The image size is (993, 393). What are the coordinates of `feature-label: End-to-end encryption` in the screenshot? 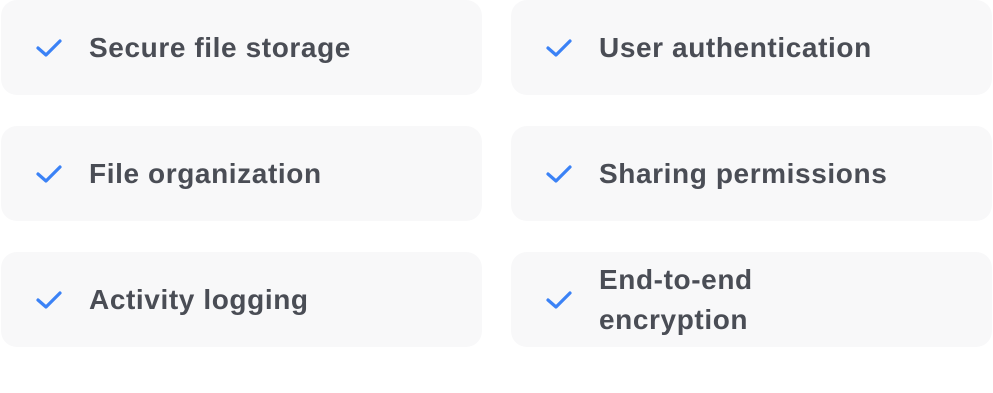 It's located at (676, 299).